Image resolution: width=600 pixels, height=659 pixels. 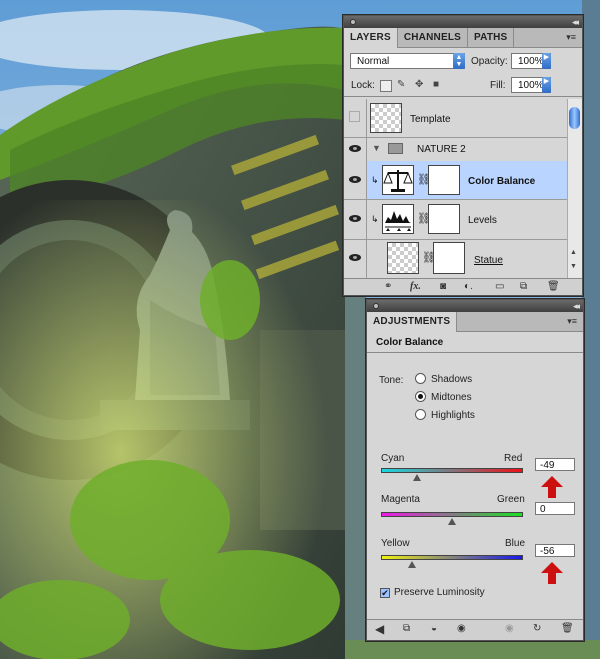 What do you see at coordinates (438, 85) in the screenshot?
I see `lock-all-icon: ■` at bounding box center [438, 85].